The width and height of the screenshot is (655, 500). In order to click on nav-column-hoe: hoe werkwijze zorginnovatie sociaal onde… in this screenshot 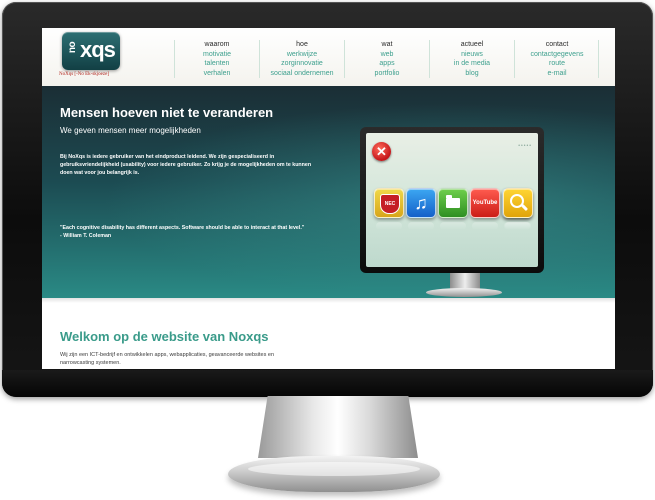, I will do `click(301, 59)`.